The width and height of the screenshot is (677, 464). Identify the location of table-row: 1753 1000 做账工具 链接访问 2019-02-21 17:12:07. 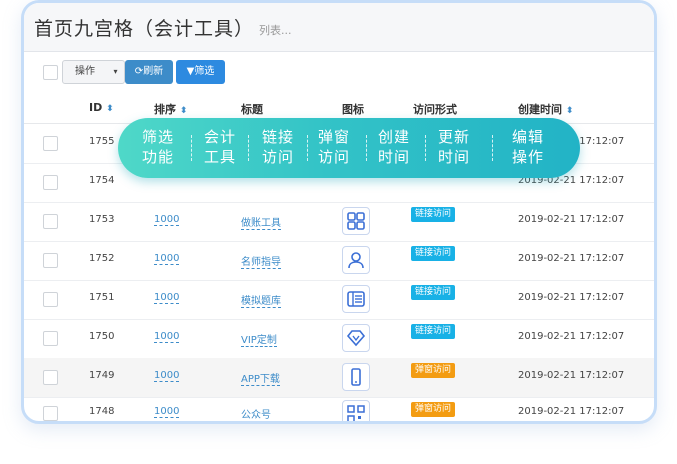
(339, 222).